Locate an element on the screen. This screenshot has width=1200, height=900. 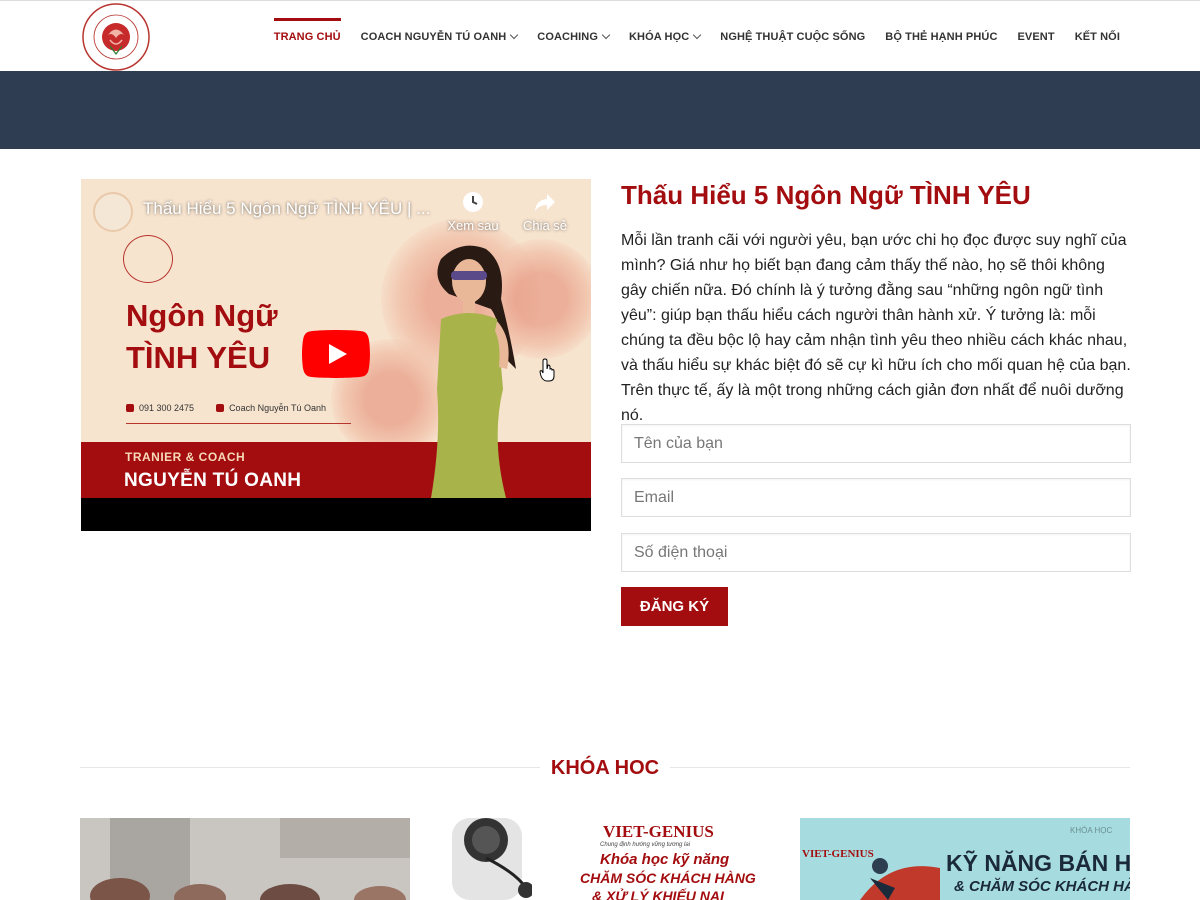
nav-item-home: TRANG CHỦ is located at coordinates (307, 36).